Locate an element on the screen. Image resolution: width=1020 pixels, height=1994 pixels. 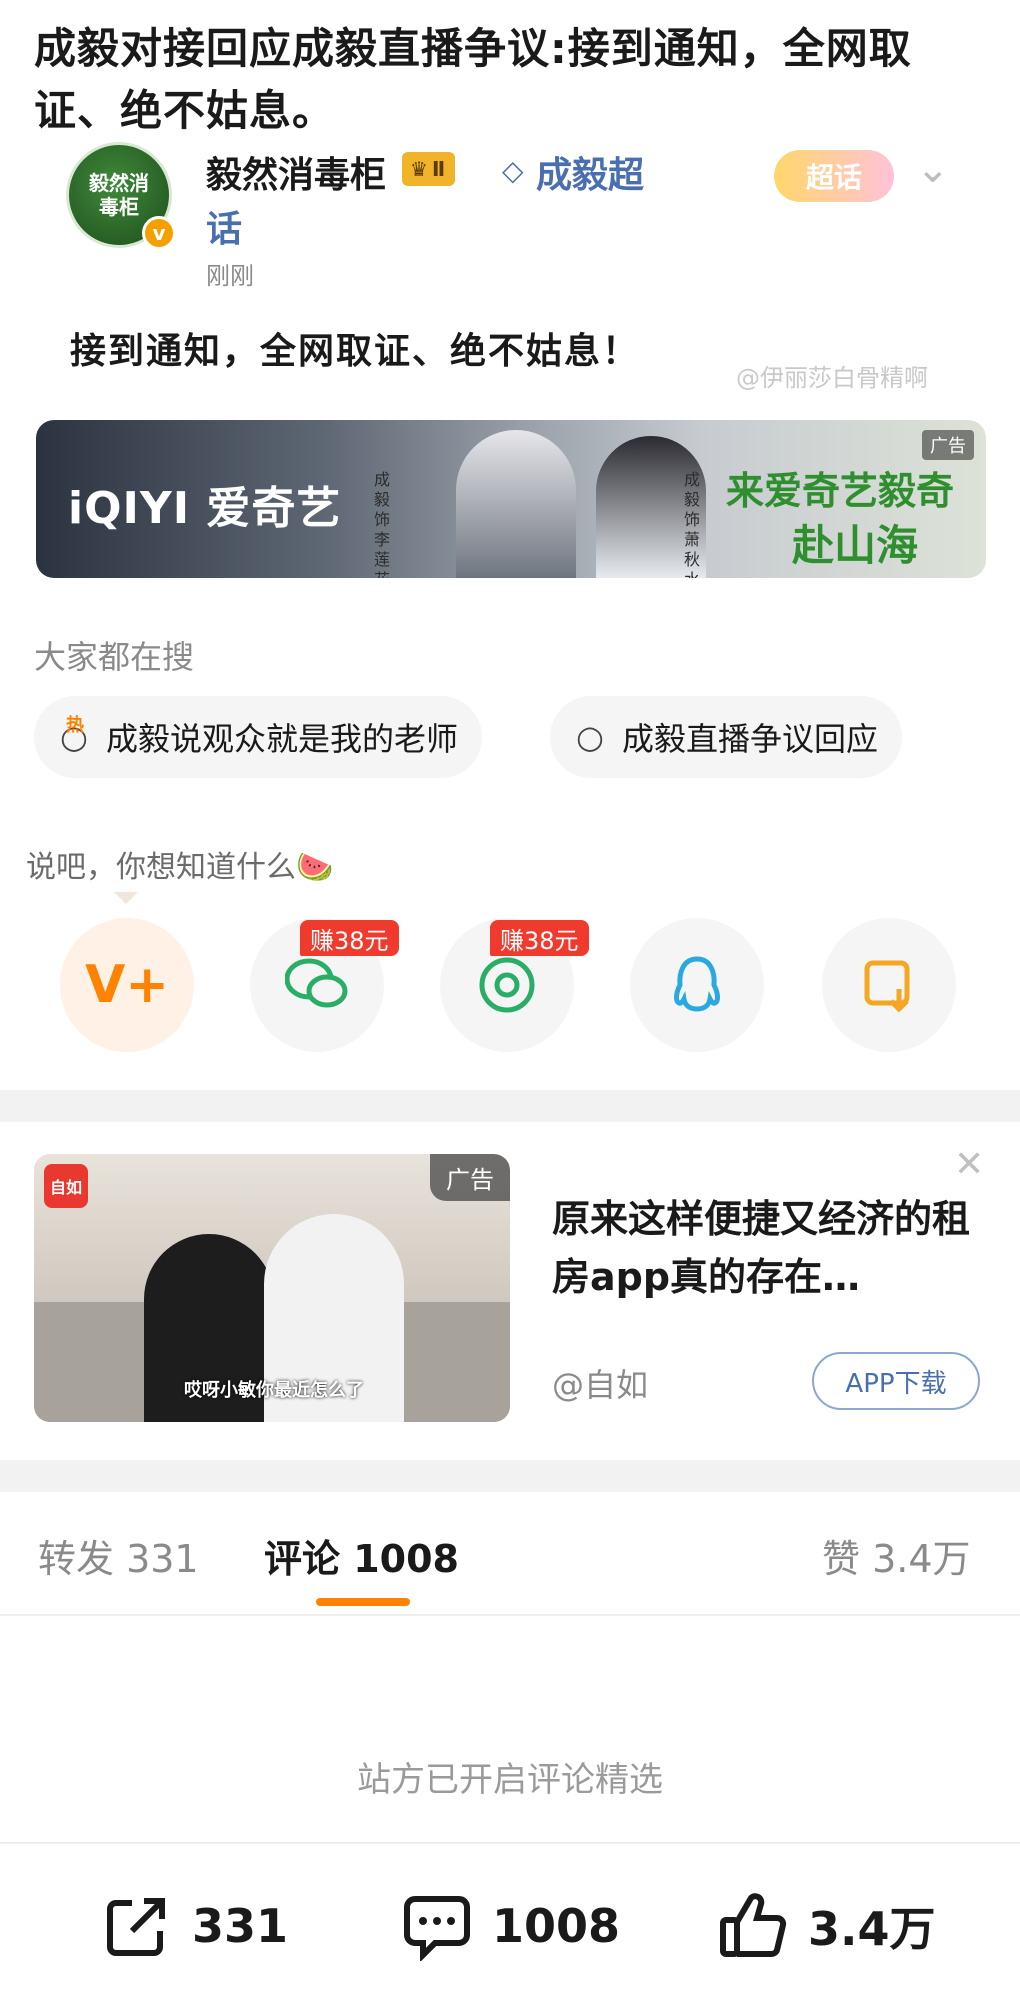
diamond-icon: ◇ is located at coordinates (513, 170).